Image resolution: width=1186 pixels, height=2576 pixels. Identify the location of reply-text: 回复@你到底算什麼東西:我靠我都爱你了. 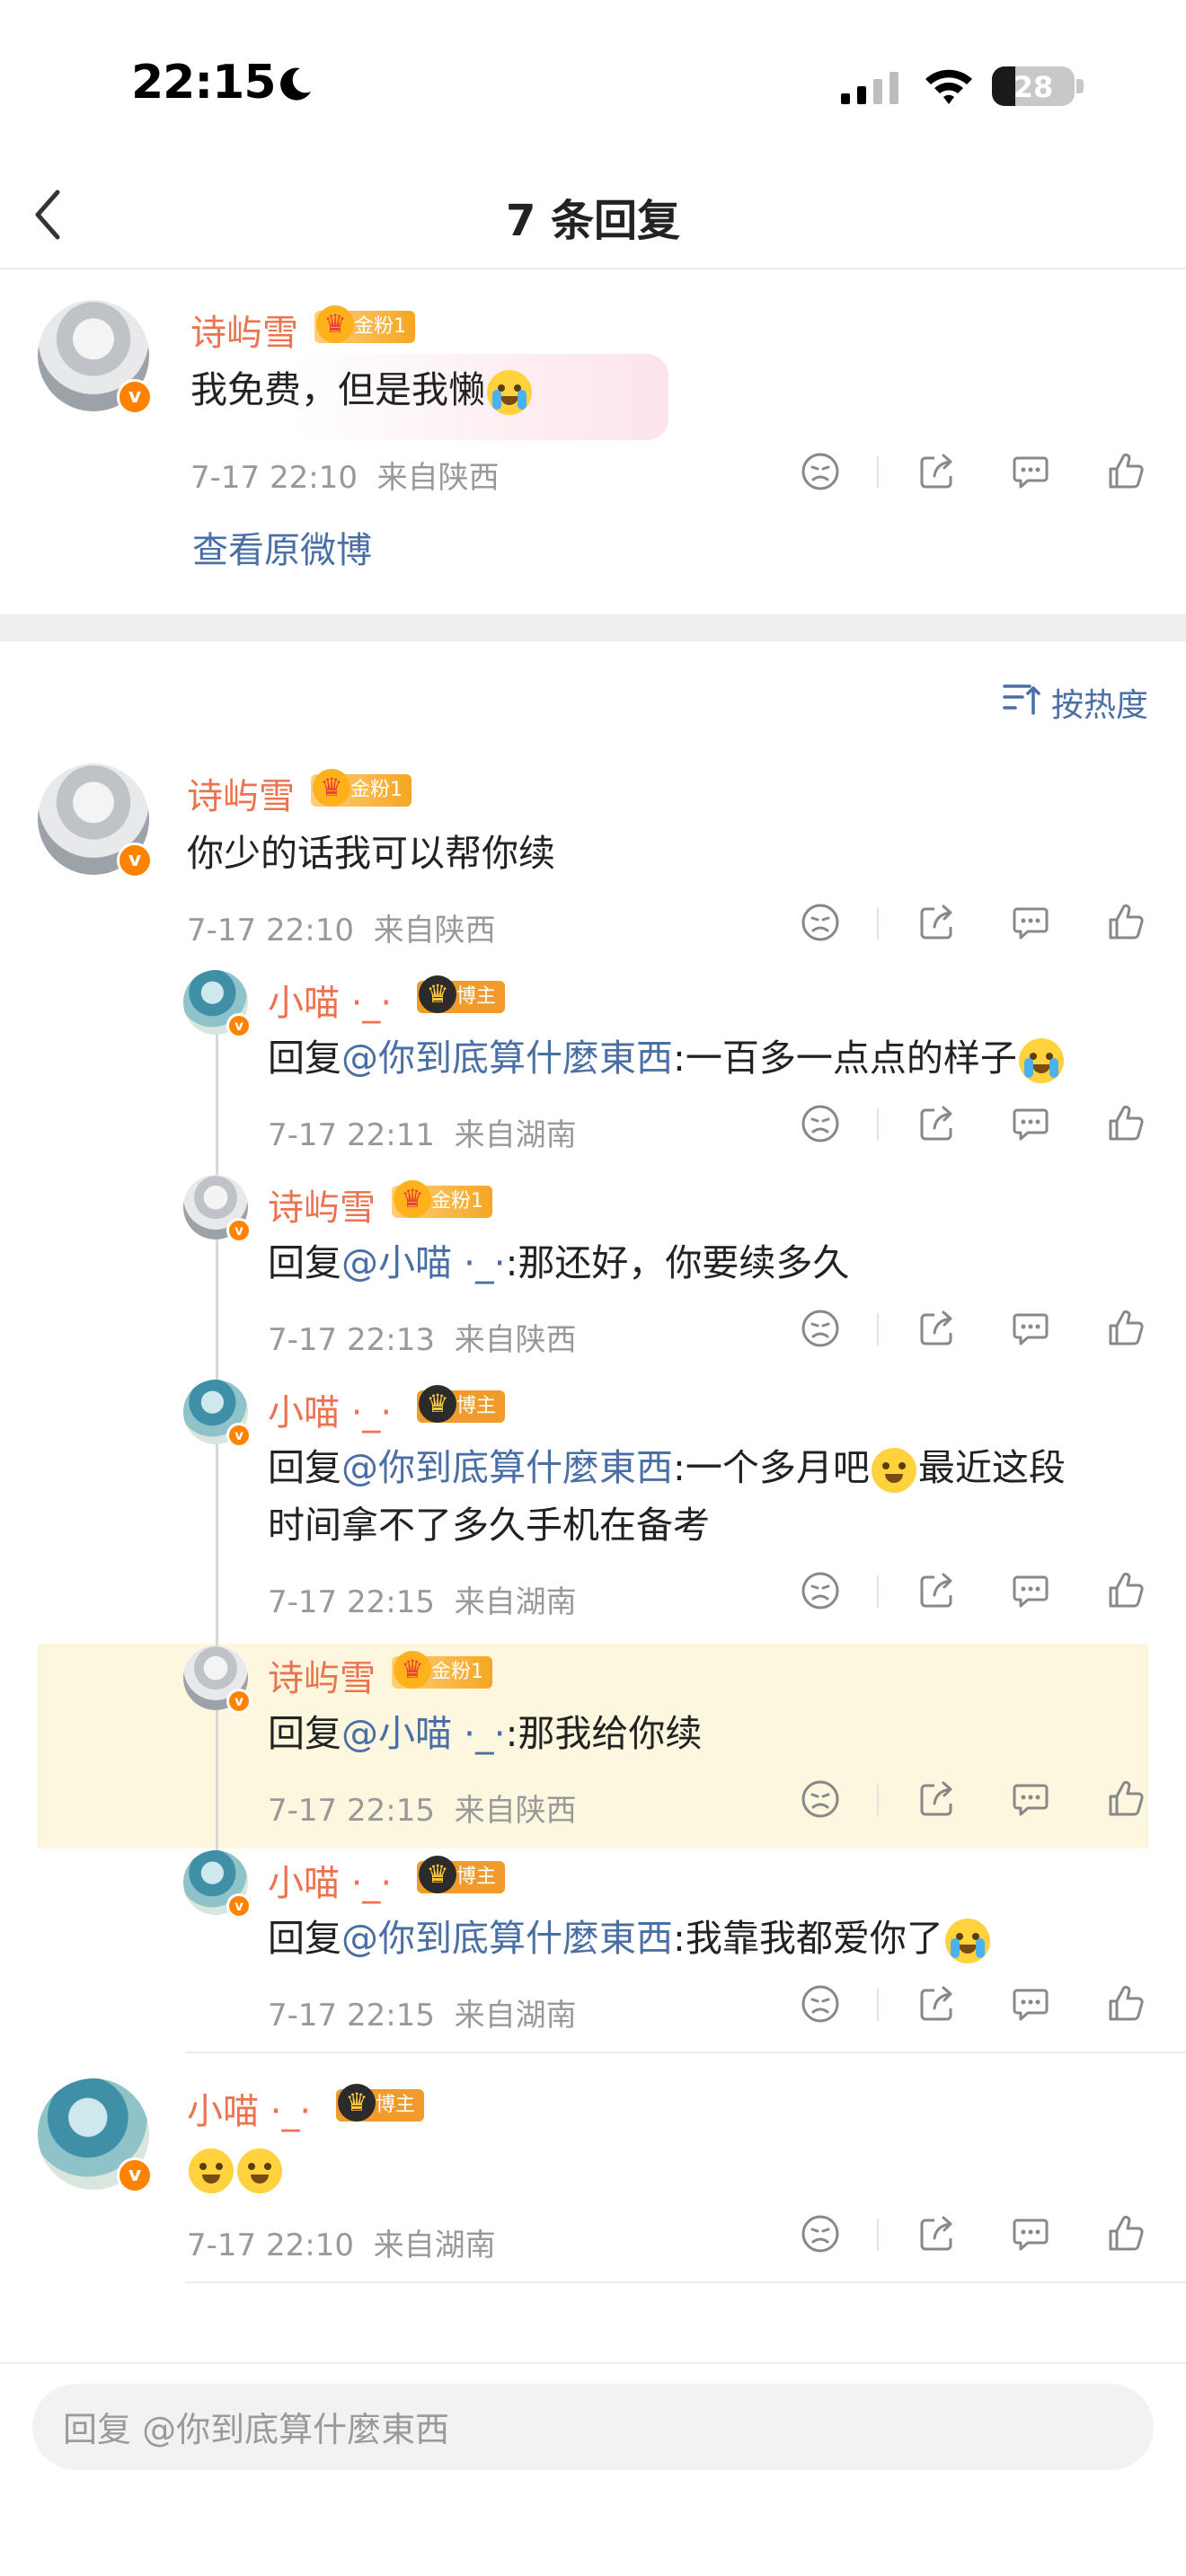
(630, 1938).